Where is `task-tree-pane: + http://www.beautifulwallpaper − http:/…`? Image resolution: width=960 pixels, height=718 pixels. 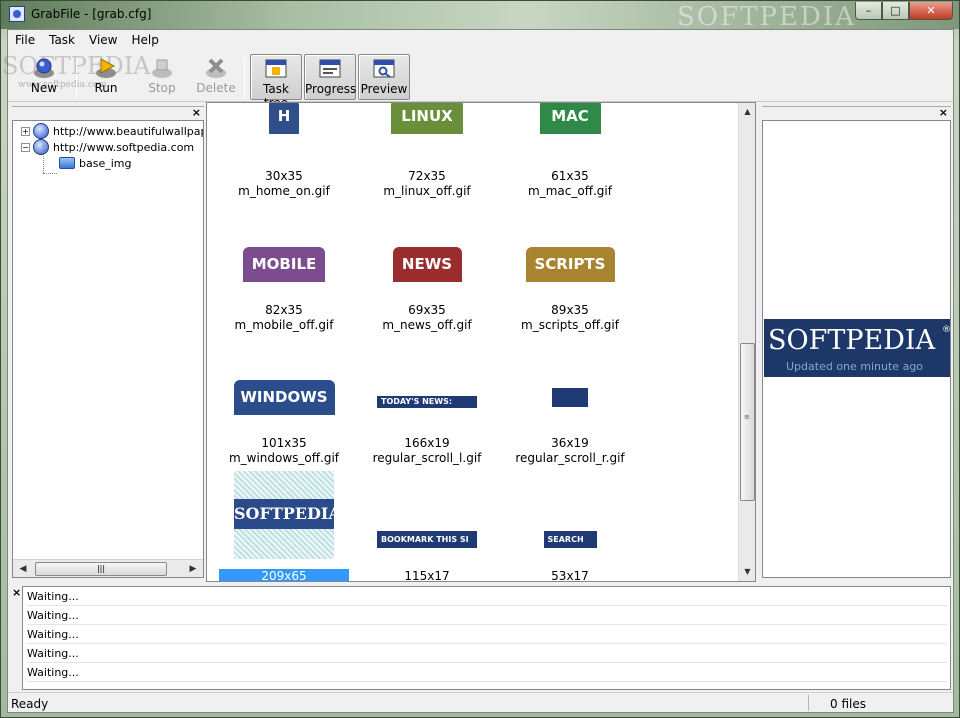
task-tree-pane: + http://www.beautifulwallpaper − http:/… is located at coordinates (108, 349).